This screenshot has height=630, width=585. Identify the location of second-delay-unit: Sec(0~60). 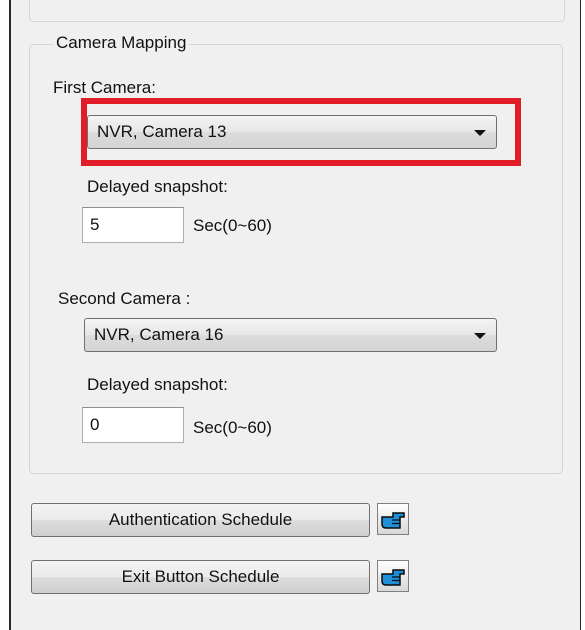
(232, 427).